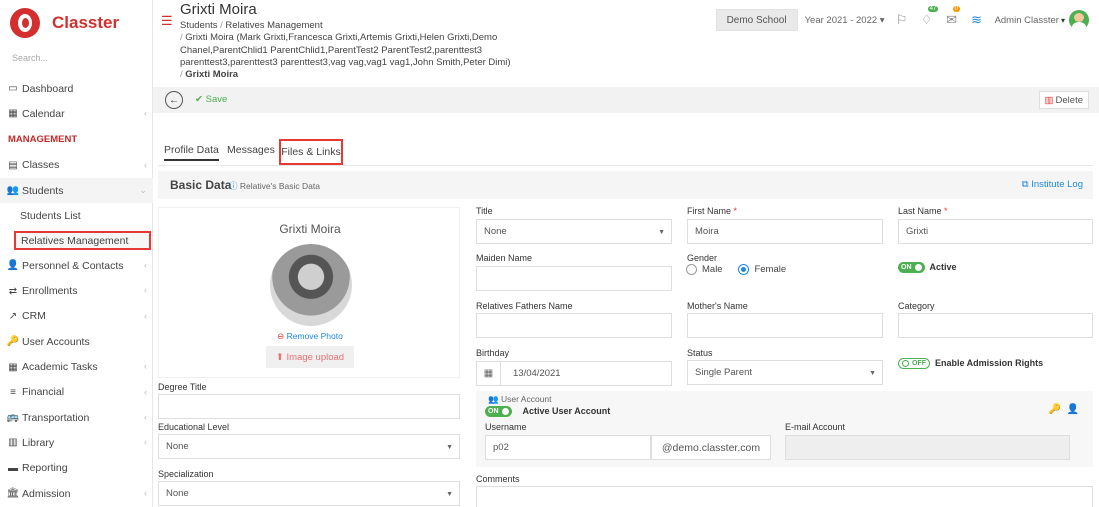 This screenshot has width=1099, height=507. What do you see at coordinates (174, 100) in the screenshot?
I see `back-button: ←` at bounding box center [174, 100].